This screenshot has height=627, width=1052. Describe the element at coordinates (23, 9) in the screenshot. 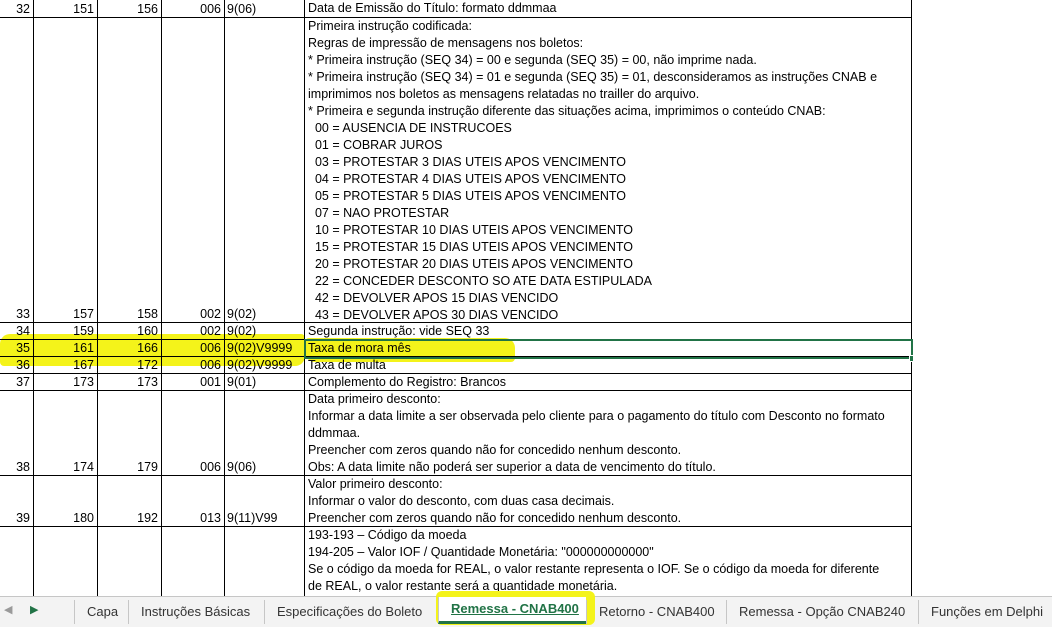

I see `seq-cell-value: 32` at that location.